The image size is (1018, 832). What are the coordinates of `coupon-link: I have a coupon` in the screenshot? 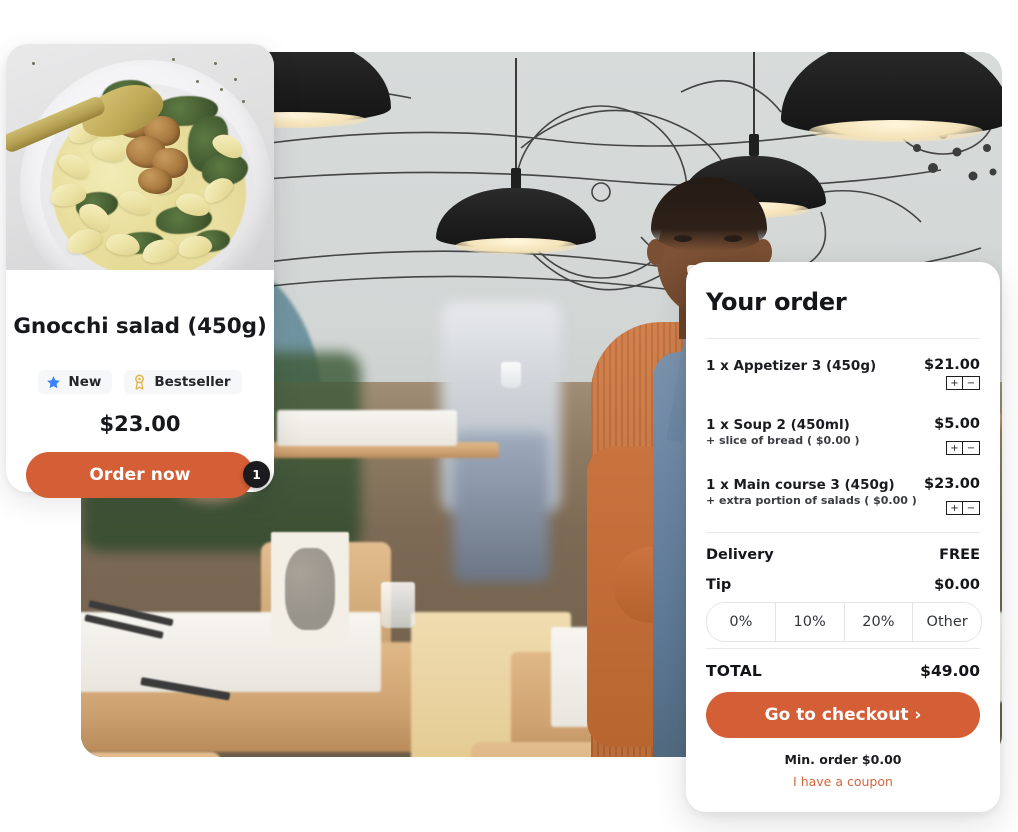 It's located at (843, 781).